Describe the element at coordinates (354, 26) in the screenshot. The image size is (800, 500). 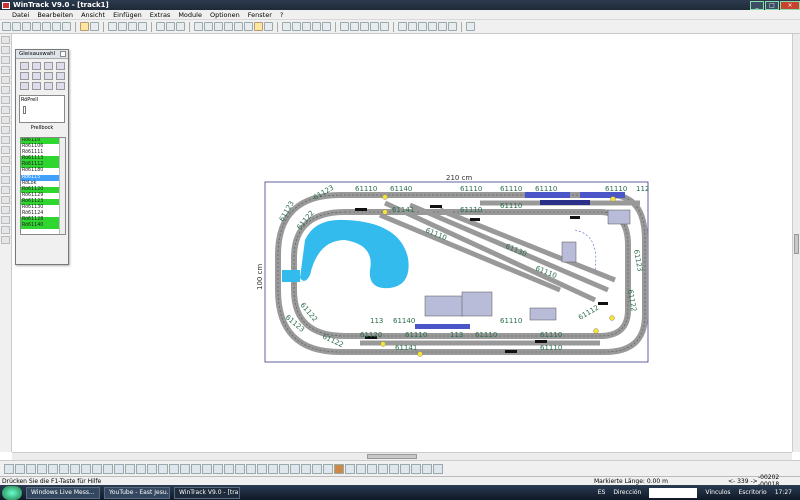
I see `disconnect-icon` at that location.